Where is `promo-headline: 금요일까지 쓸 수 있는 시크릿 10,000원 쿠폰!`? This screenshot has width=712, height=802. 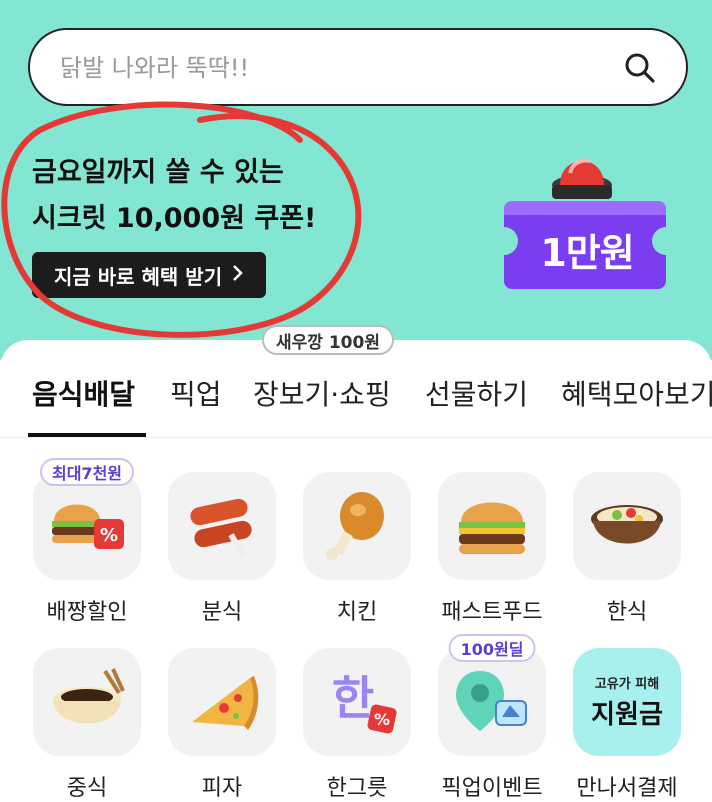
promo-headline: 금요일까지 쓸 수 있는 시크릿 10,000원 쿠폰! is located at coordinates (174, 196).